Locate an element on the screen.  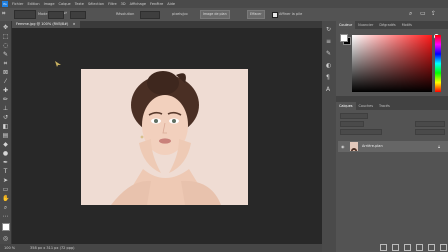
frame-tool-icon: ⊠ is located at coordinates (5, 72).